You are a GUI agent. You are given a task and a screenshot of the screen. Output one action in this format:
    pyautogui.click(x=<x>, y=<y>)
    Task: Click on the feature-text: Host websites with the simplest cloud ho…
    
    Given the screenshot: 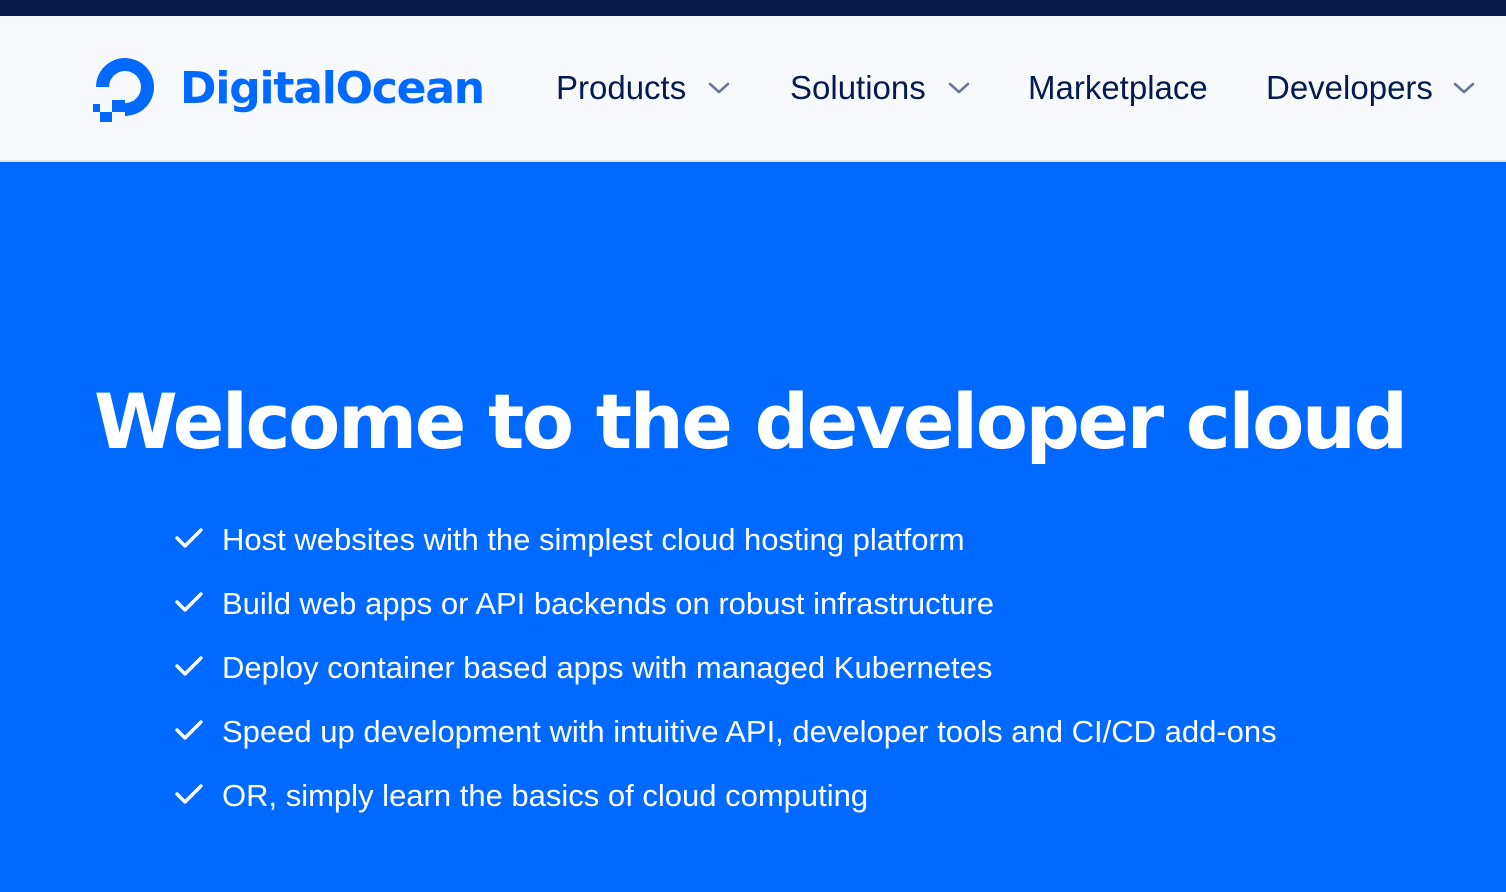 What is the action you would take?
    pyautogui.click(x=593, y=539)
    